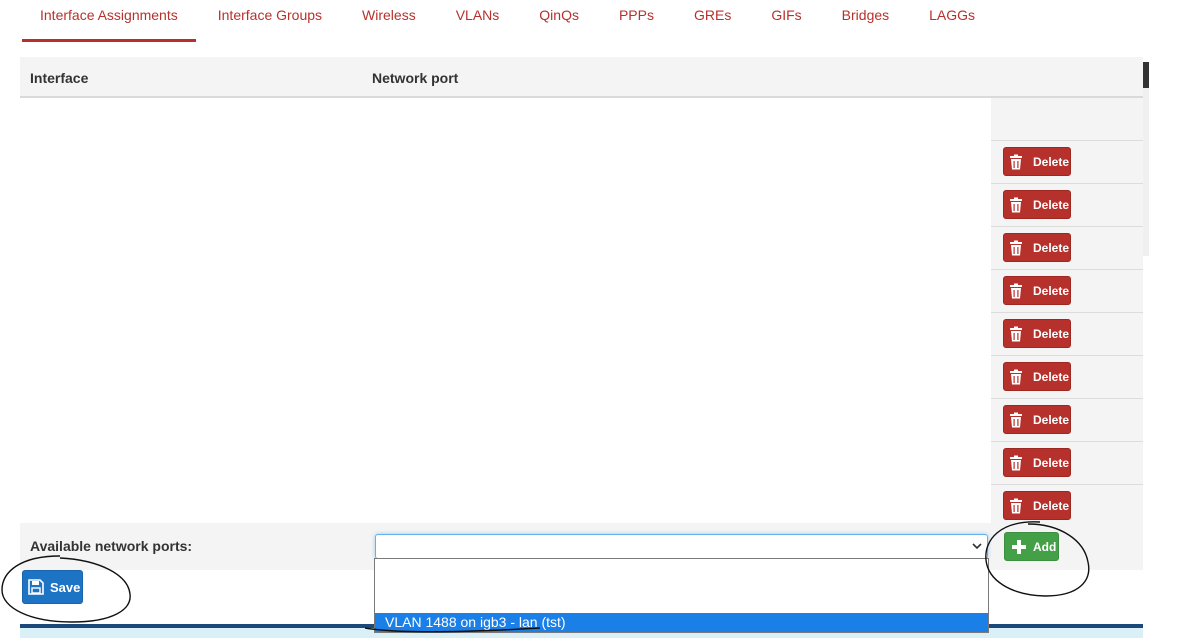 The height and width of the screenshot is (638, 1179). I want to click on plus-icon, so click(1019, 547).